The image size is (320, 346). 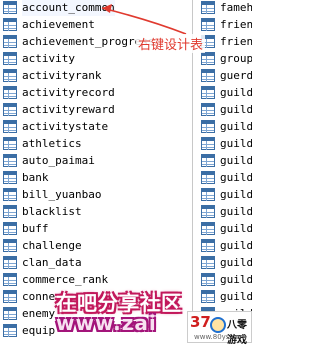 I want to click on logo-number: 37, so click(x=200, y=322).